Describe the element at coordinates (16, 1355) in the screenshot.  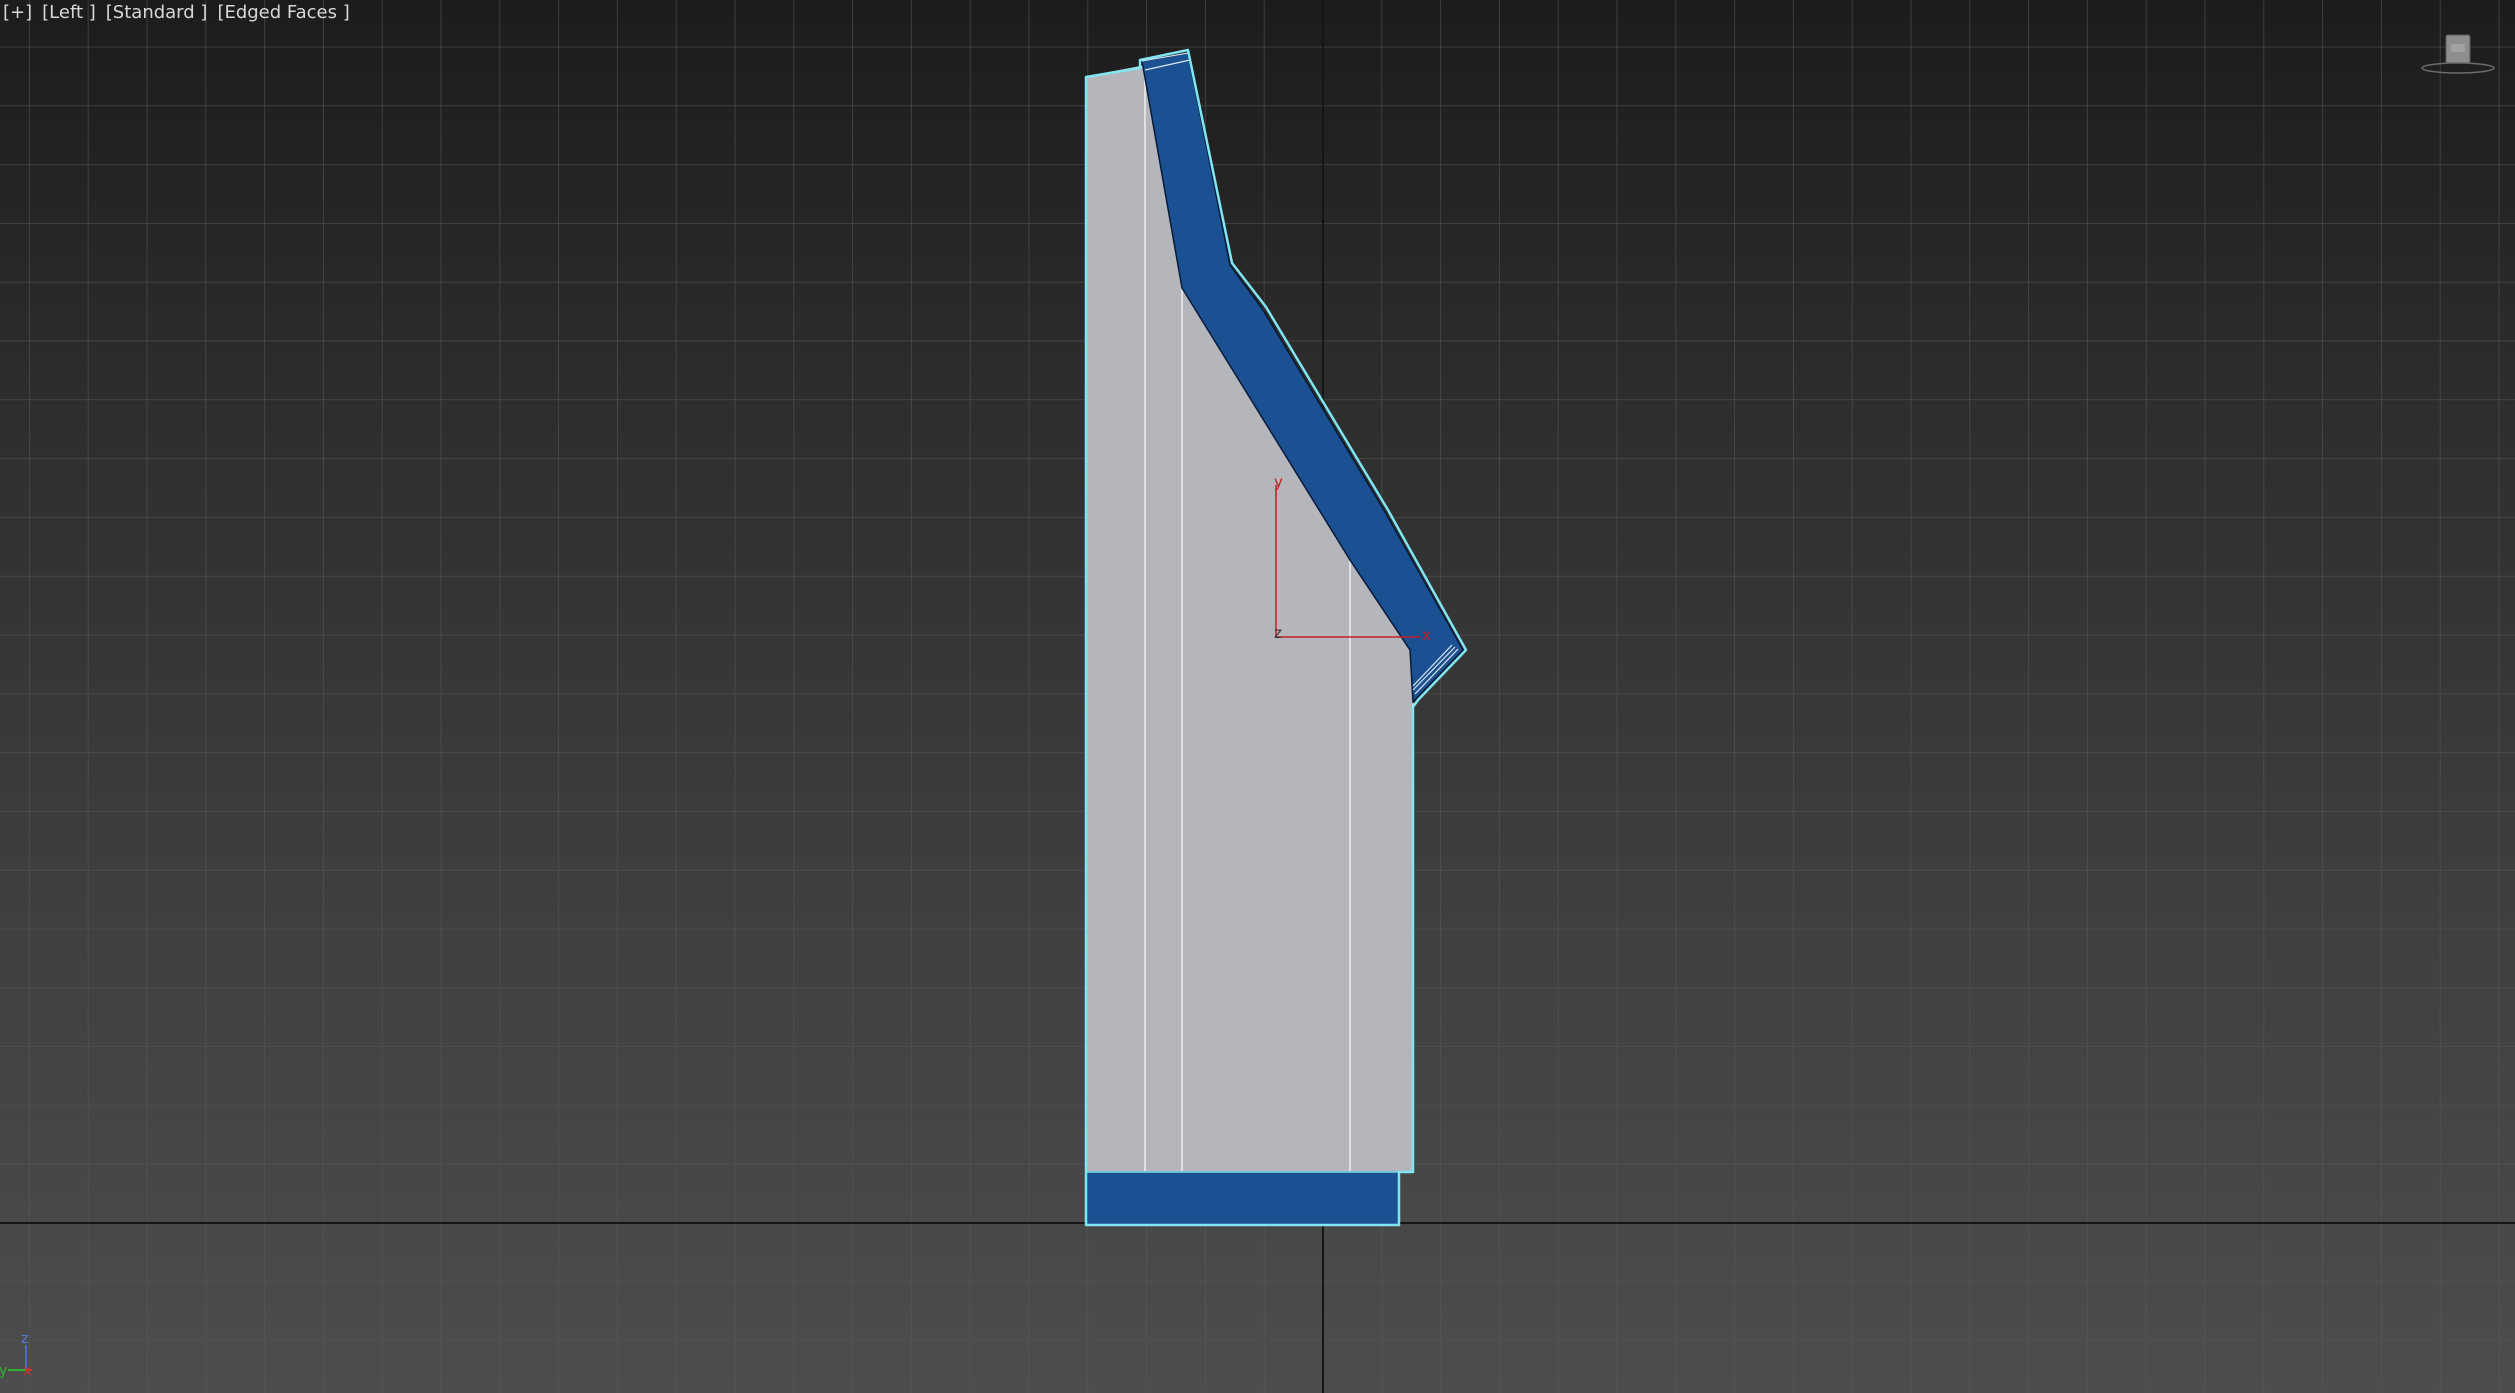
I see `world-axis-tripod: z y x` at that location.